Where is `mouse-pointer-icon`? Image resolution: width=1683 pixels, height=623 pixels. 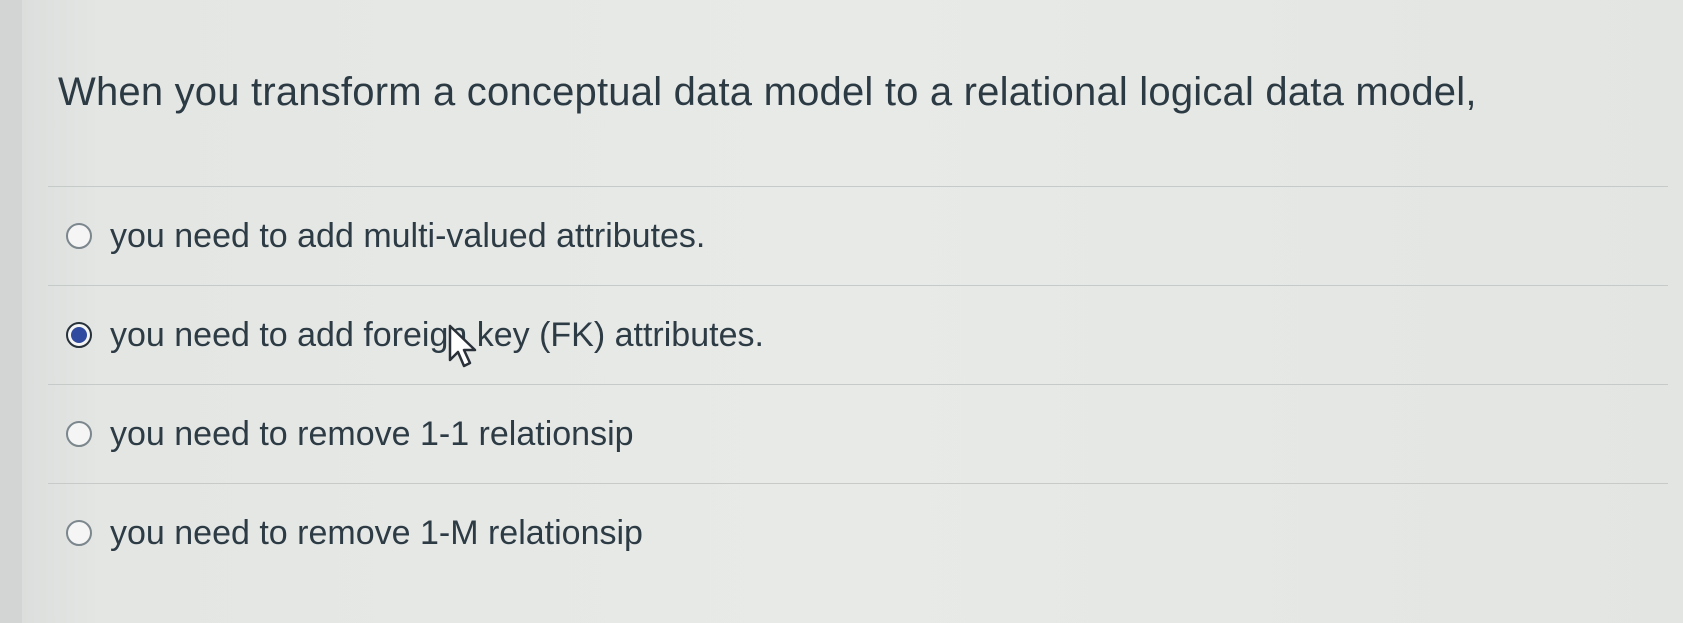 mouse-pointer-icon is located at coordinates (462, 346).